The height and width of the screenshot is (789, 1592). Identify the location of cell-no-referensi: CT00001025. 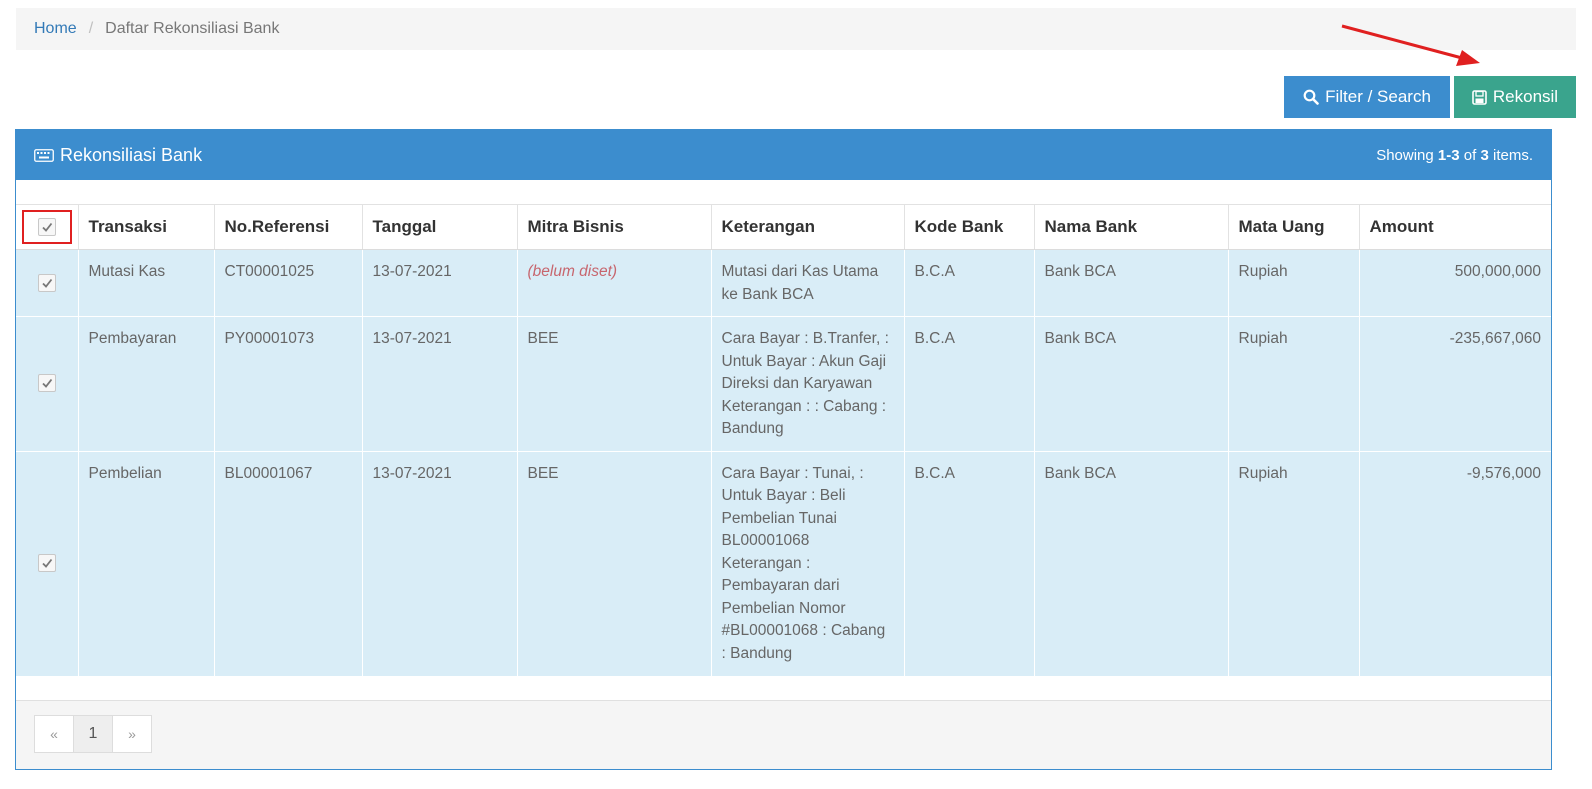
(287, 283).